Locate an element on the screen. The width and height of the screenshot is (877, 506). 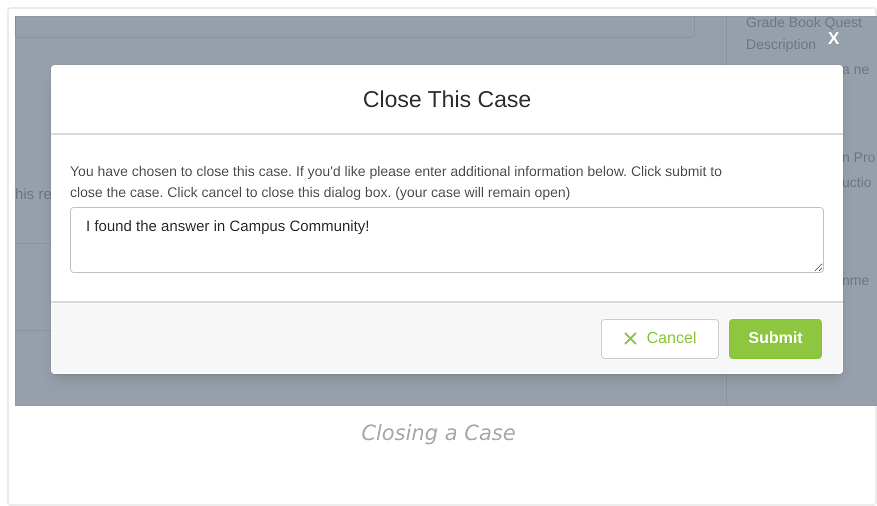
close-icon is located at coordinates (630, 338).